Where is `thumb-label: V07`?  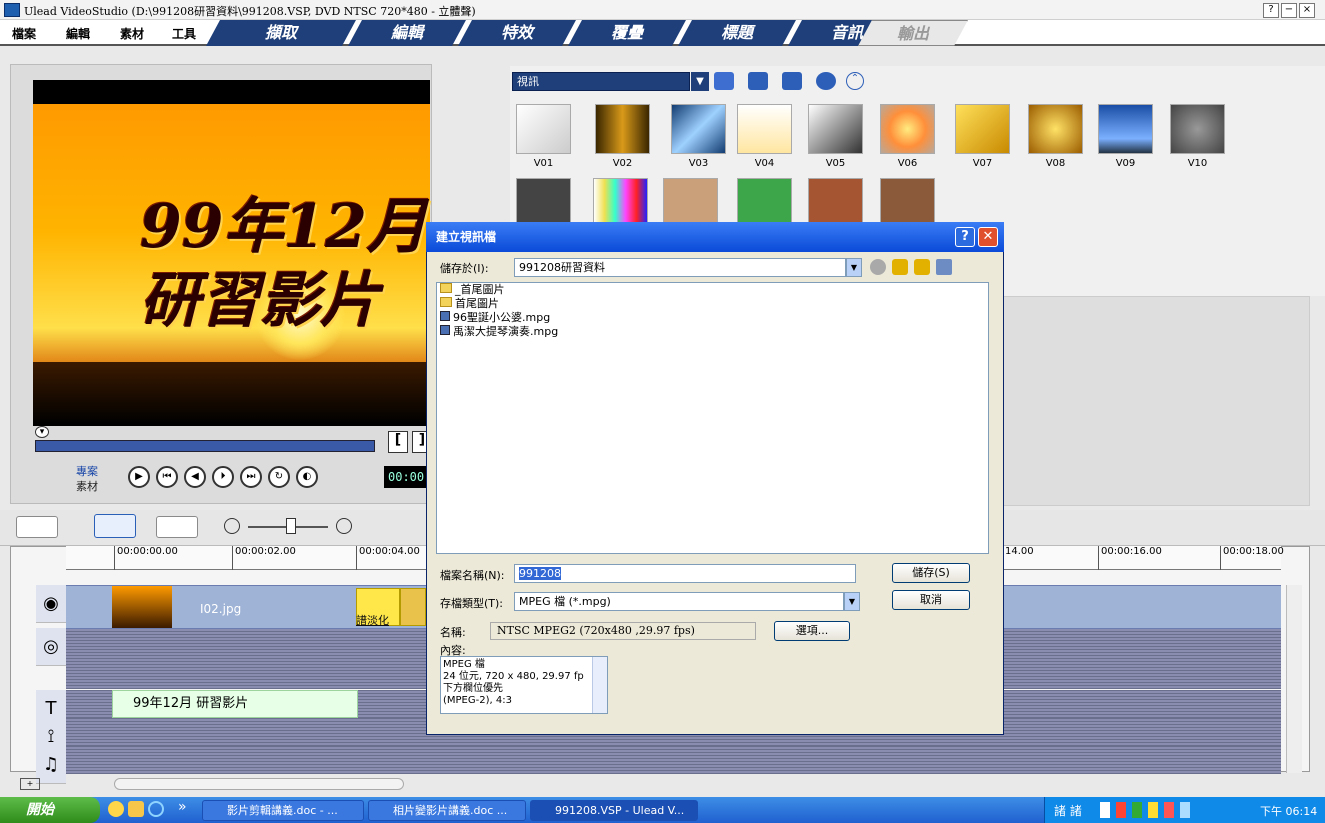 thumb-label: V07 is located at coordinates (982, 163).